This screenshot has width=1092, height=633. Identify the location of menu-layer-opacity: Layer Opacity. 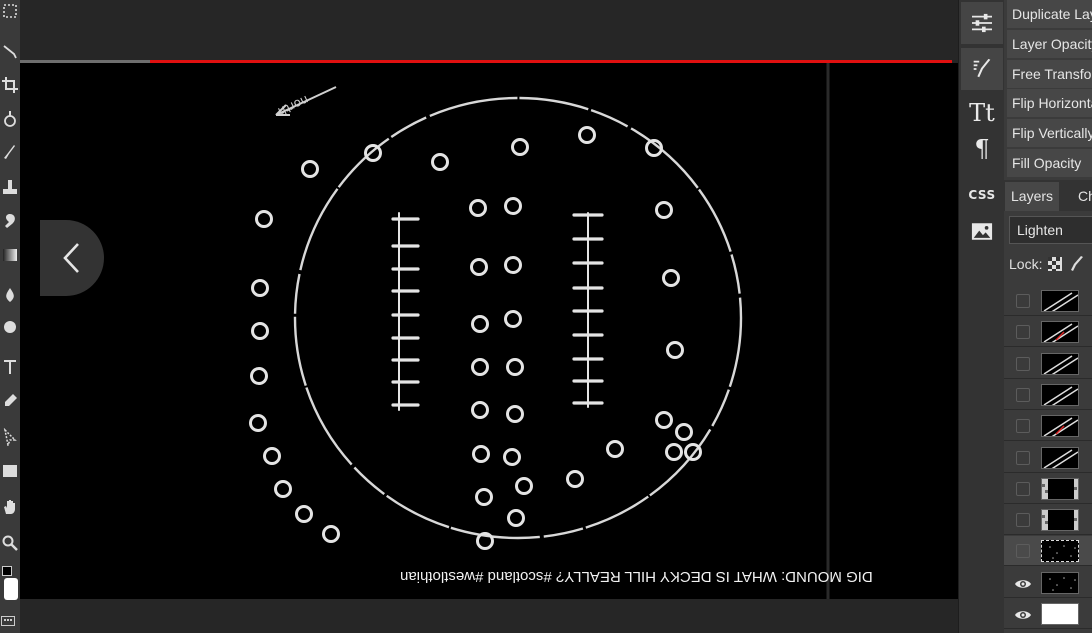
(1049, 44).